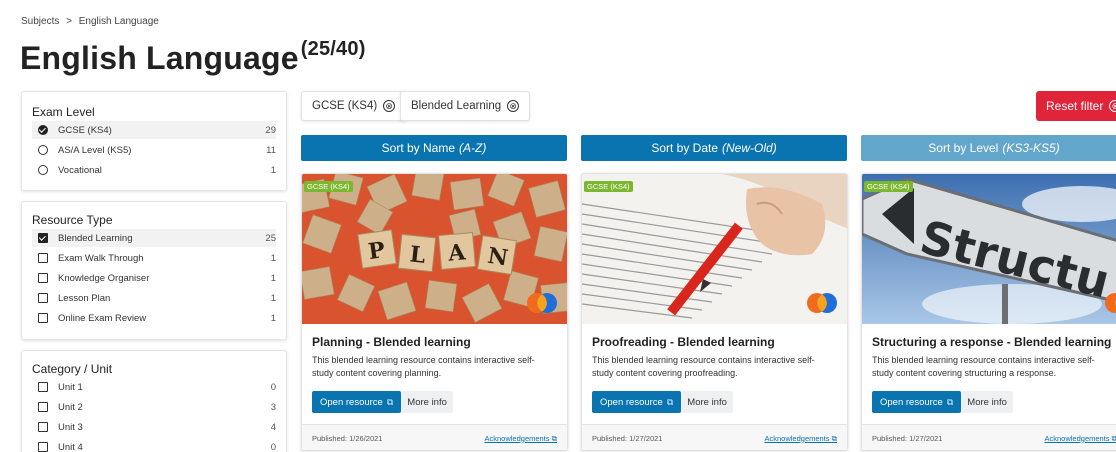 The width and height of the screenshot is (1116, 452). What do you see at coordinates (154, 130) in the screenshot?
I see `facet-gcse-ks4: GCSE (KS4) 29` at bounding box center [154, 130].